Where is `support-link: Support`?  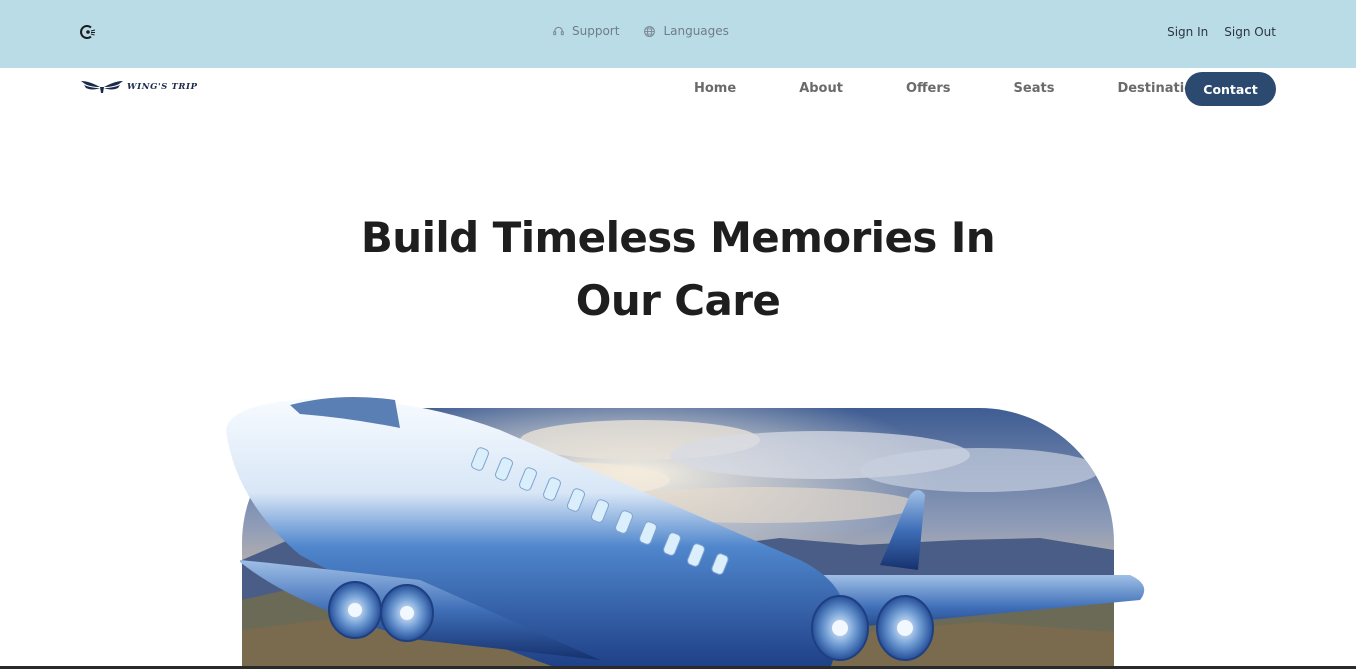 support-link: Support is located at coordinates (585, 31).